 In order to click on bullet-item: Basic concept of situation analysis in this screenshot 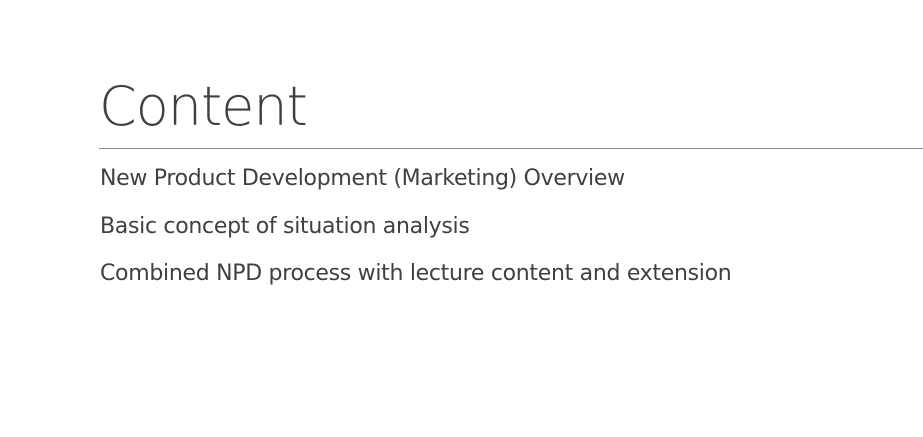, I will do `click(285, 226)`.